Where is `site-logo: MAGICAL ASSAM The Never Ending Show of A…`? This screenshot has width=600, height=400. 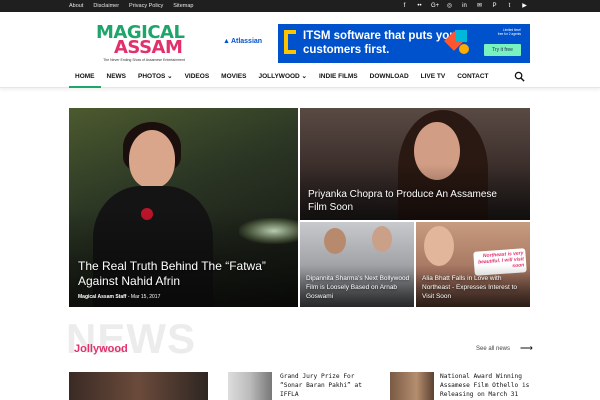
site-logo: MAGICAL ASSAM The Never Ending Show of A… is located at coordinates (144, 45).